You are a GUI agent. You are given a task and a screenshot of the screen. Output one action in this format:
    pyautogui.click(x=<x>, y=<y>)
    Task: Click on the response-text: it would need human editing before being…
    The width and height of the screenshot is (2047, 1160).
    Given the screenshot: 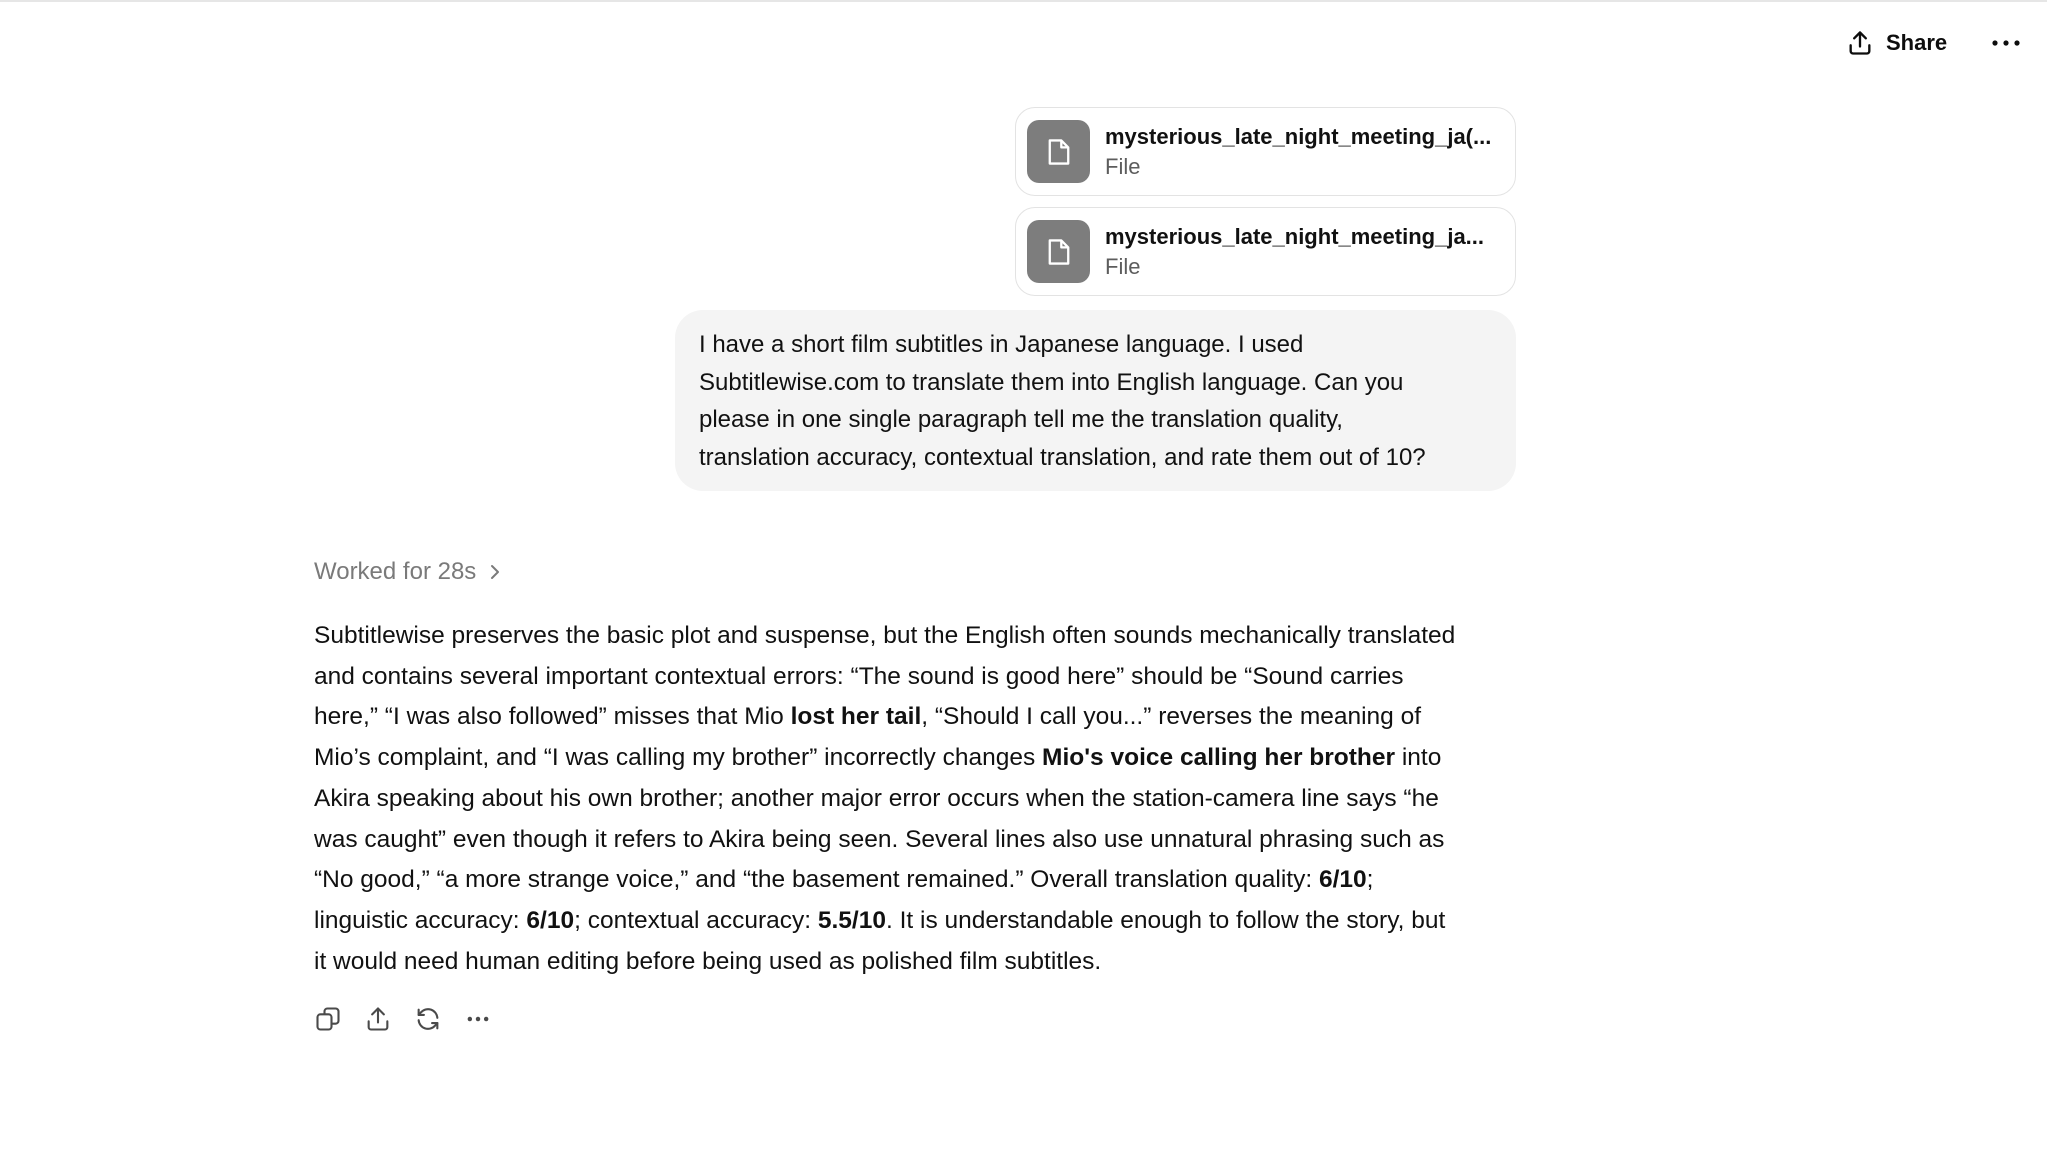 What is the action you would take?
    pyautogui.click(x=708, y=961)
    